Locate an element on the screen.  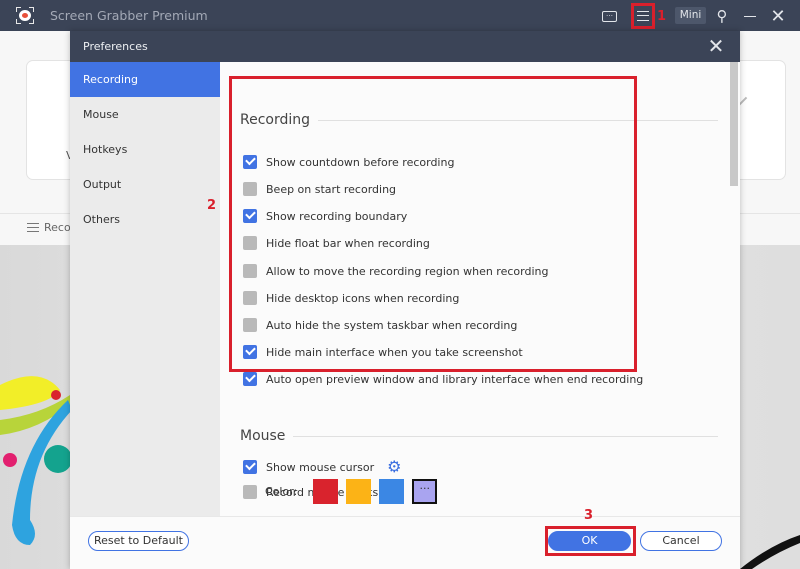
option-show-mouse-cursor: Show mouse cursor ⚙ is located at coordinates (322, 467).